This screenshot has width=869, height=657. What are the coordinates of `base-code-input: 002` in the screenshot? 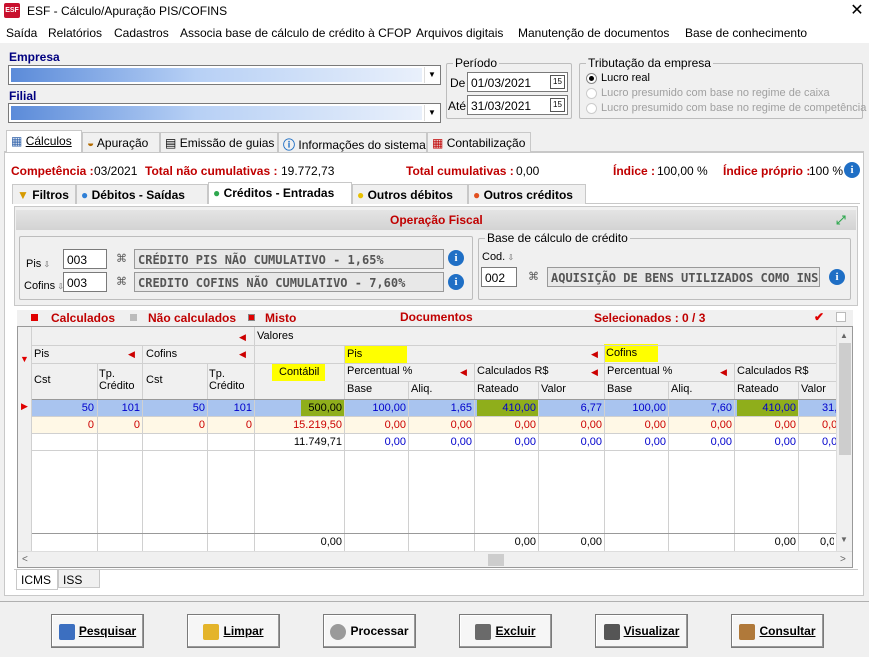 It's located at (499, 277).